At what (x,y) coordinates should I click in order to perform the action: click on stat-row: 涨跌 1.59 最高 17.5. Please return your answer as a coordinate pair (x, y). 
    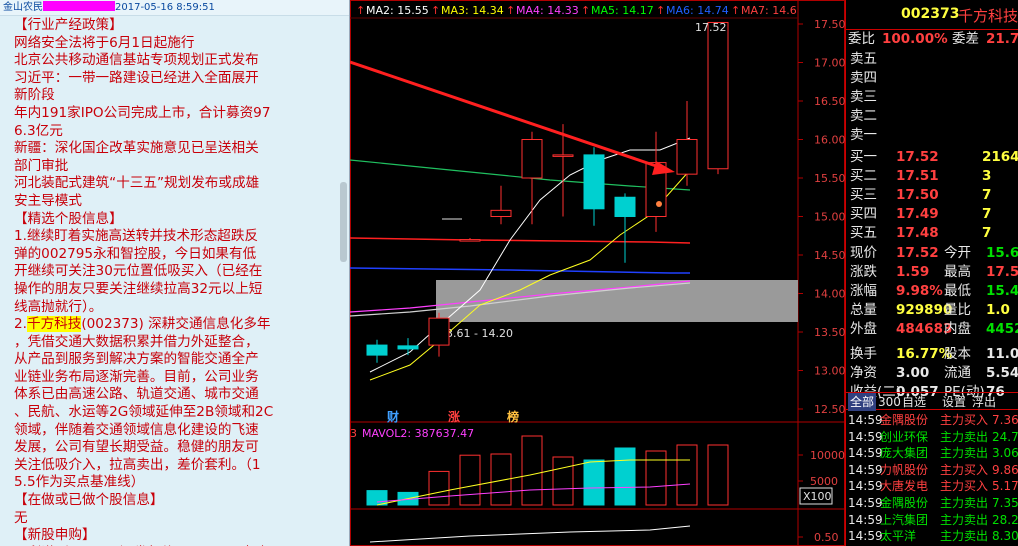
    Looking at the image, I should click on (932, 272).